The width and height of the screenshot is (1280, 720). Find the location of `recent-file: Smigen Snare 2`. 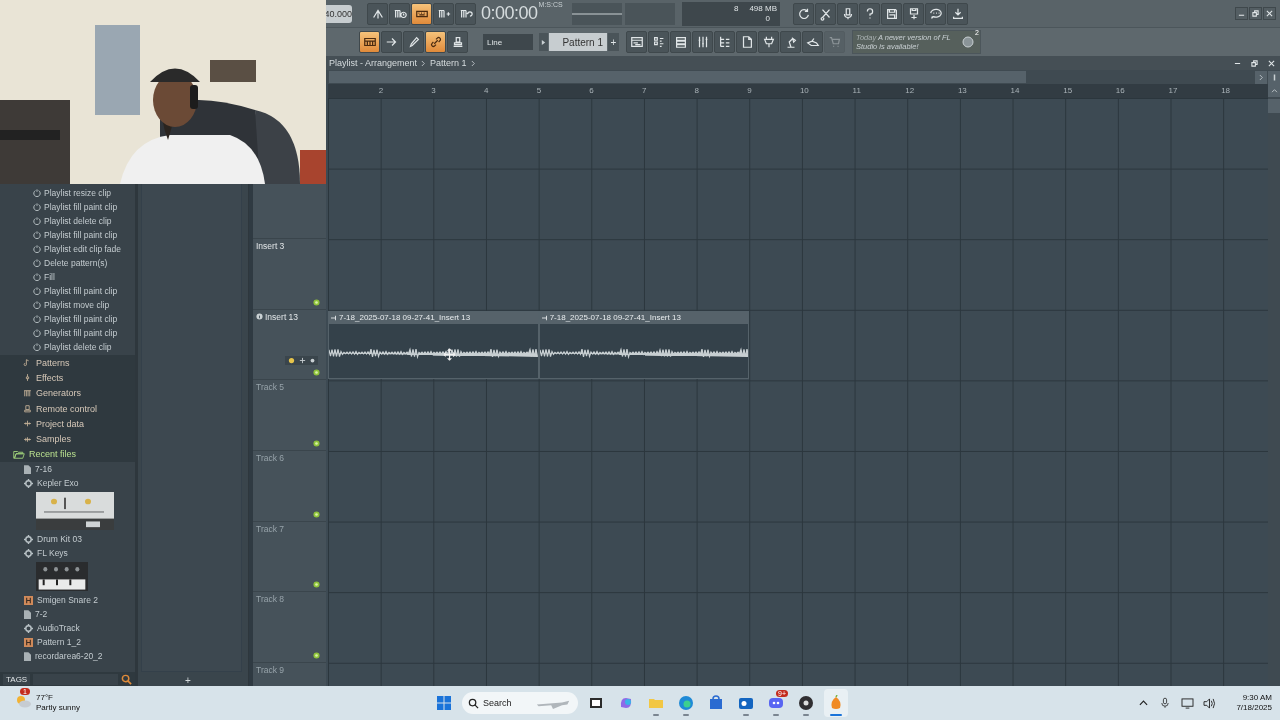

recent-file: Smigen Snare 2 is located at coordinates (67, 600).